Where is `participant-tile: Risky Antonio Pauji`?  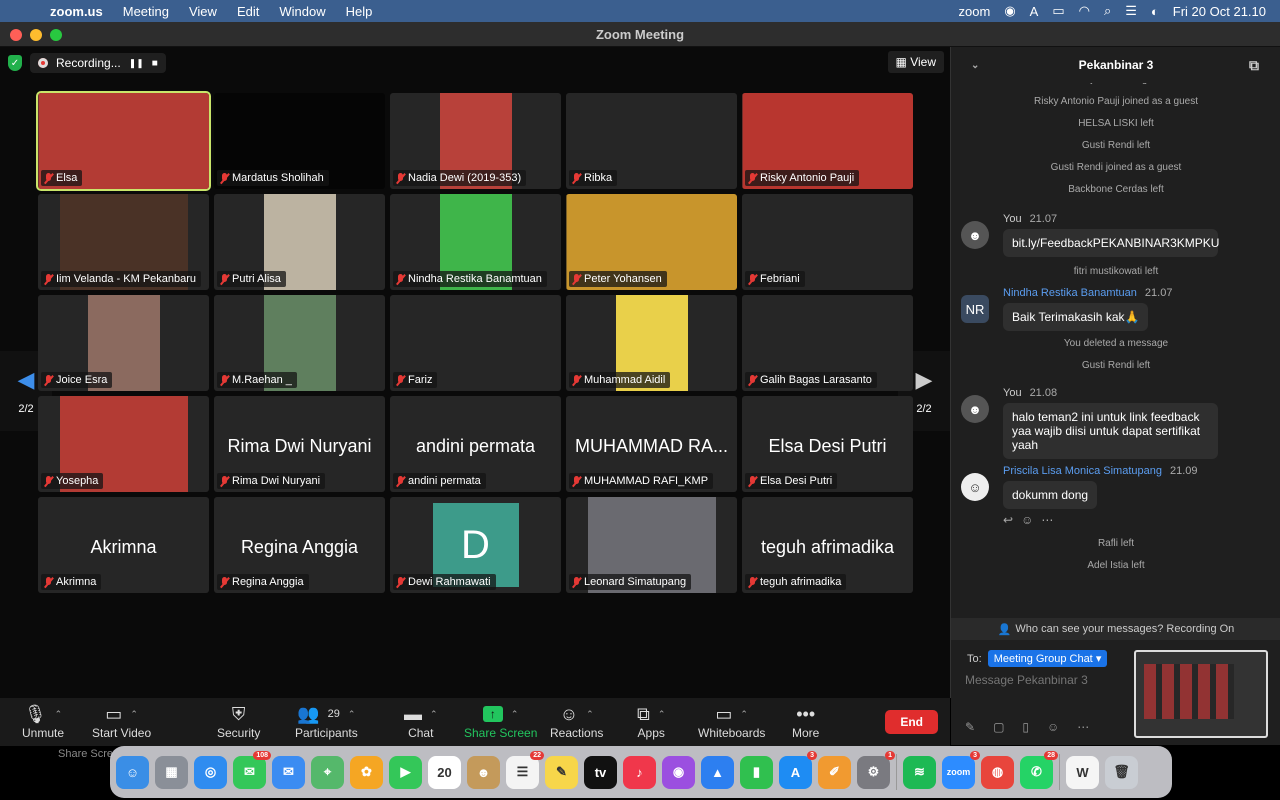
participant-tile: Risky Antonio Pauji is located at coordinates (827, 141).